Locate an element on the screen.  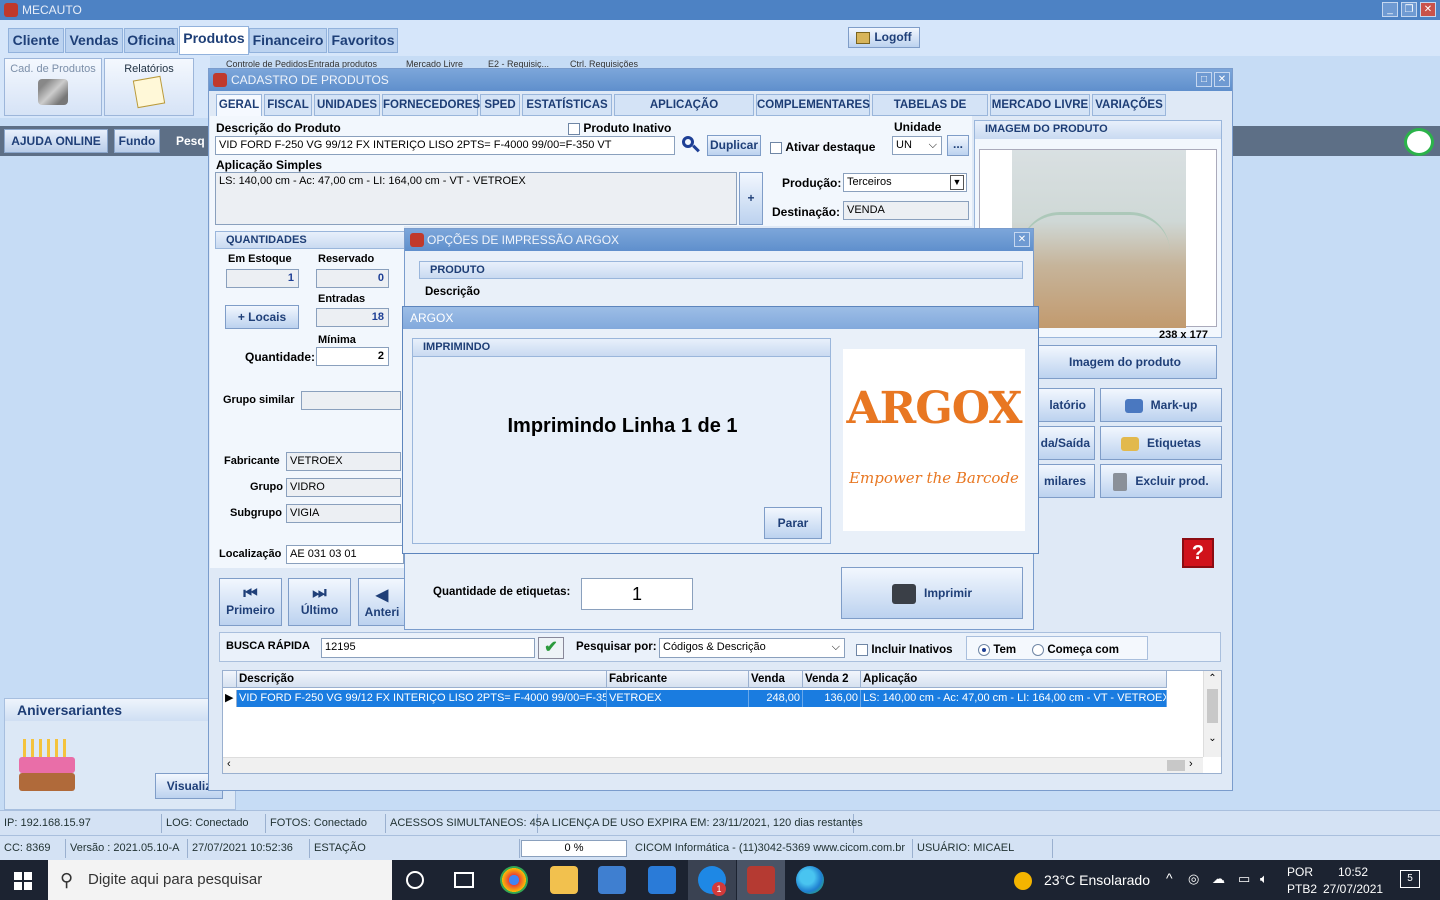
minima-quantidade-field: 2 is located at coordinates (352, 356).